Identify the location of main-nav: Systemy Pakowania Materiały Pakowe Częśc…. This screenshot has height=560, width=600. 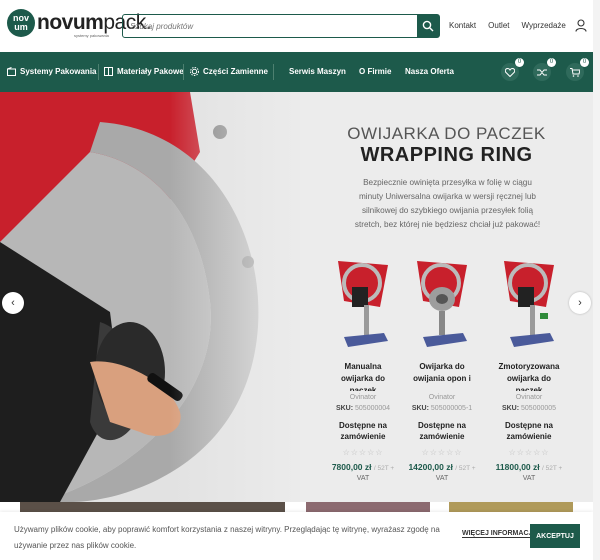
(296, 72).